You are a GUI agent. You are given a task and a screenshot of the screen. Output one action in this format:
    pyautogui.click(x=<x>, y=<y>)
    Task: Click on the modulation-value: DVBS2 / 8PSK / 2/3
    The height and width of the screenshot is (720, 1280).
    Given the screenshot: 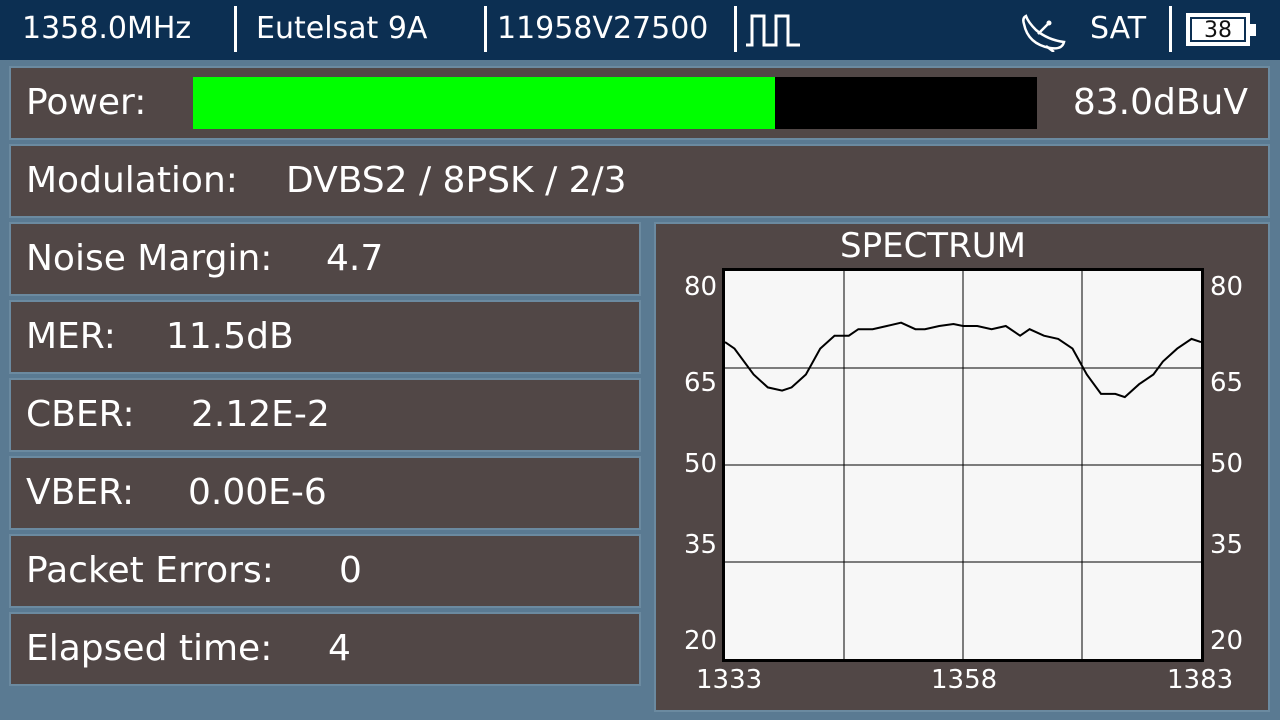 What is the action you would take?
    pyautogui.click(x=456, y=180)
    